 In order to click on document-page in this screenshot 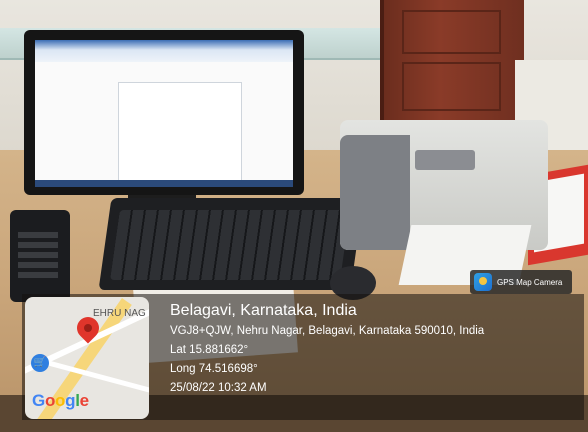, I will do `click(180, 133)`.